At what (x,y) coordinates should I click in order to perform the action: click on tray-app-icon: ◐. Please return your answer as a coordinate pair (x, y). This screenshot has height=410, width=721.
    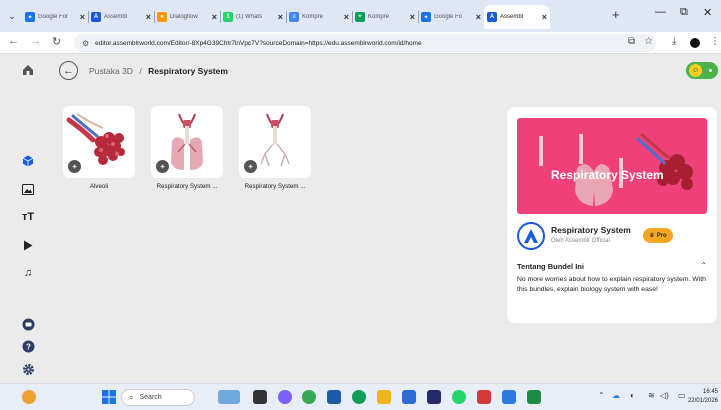
    Looking at the image, I should click on (632, 395).